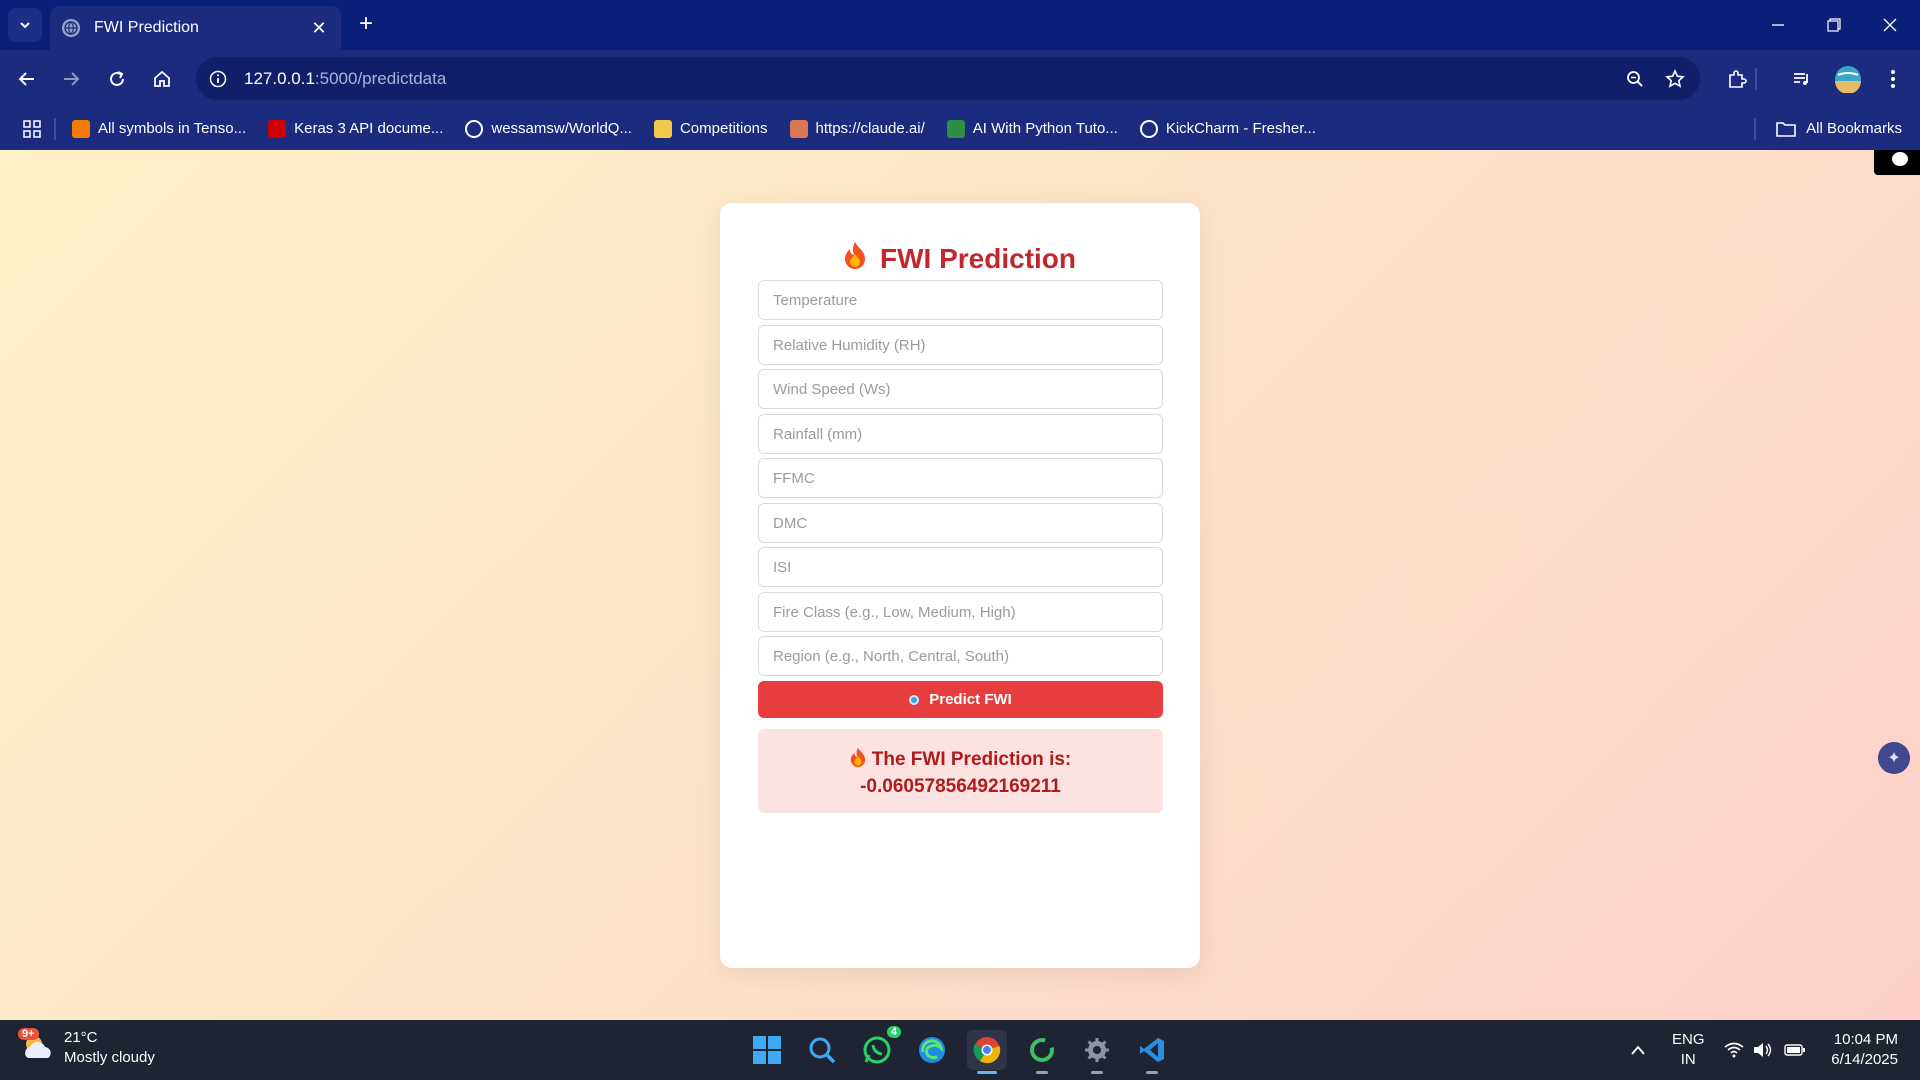 The width and height of the screenshot is (1920, 1080). What do you see at coordinates (960, 25) in the screenshot?
I see `browser-titlebar: FWI Prediction ✕ +` at bounding box center [960, 25].